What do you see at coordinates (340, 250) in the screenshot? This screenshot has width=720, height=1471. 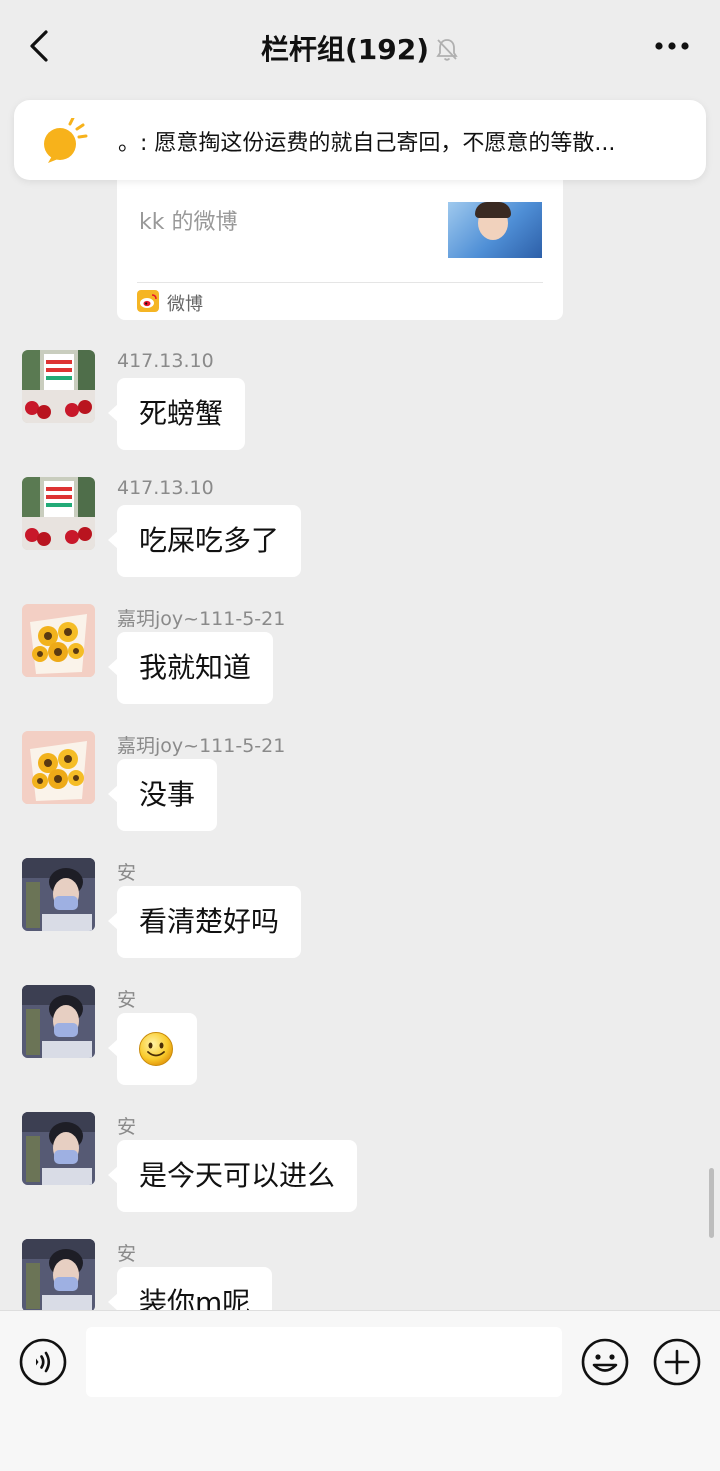 I see `shared-weibo-card: kk 的微博 微博` at bounding box center [340, 250].